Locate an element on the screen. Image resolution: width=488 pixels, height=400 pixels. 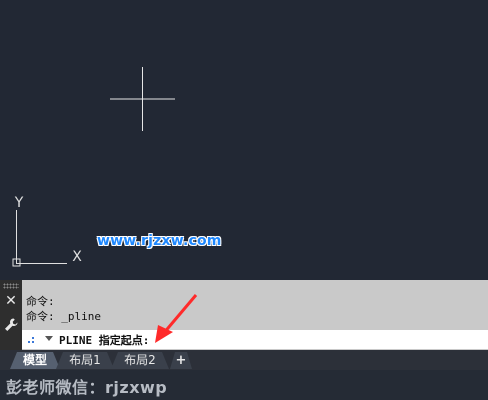
contact-watermark: 彭老师微信：rjzxwp is located at coordinates (87, 387).